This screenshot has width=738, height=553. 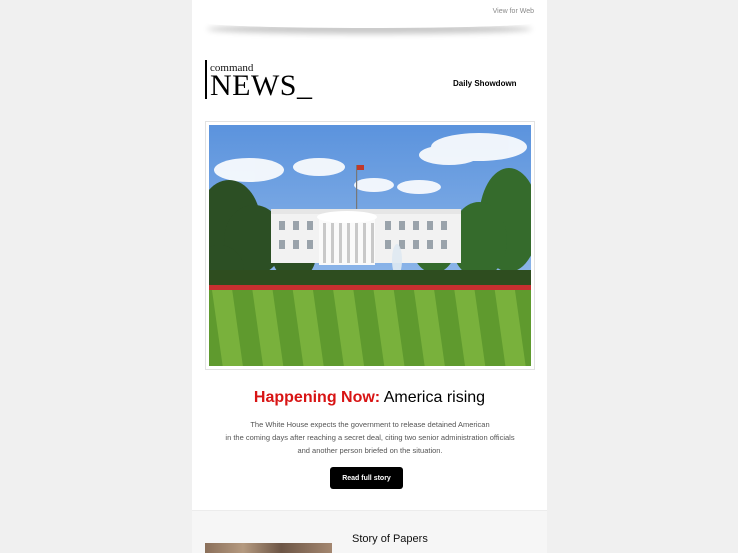 What do you see at coordinates (261, 85) in the screenshot?
I see `logo-big-text: NEWS_` at bounding box center [261, 85].